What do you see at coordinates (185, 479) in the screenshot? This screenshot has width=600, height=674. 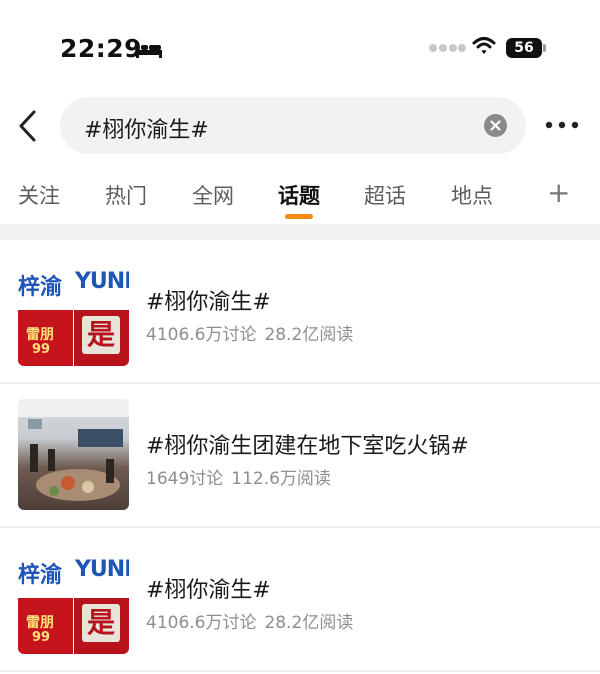 I see `topic-discussions: 1649讨论` at bounding box center [185, 479].